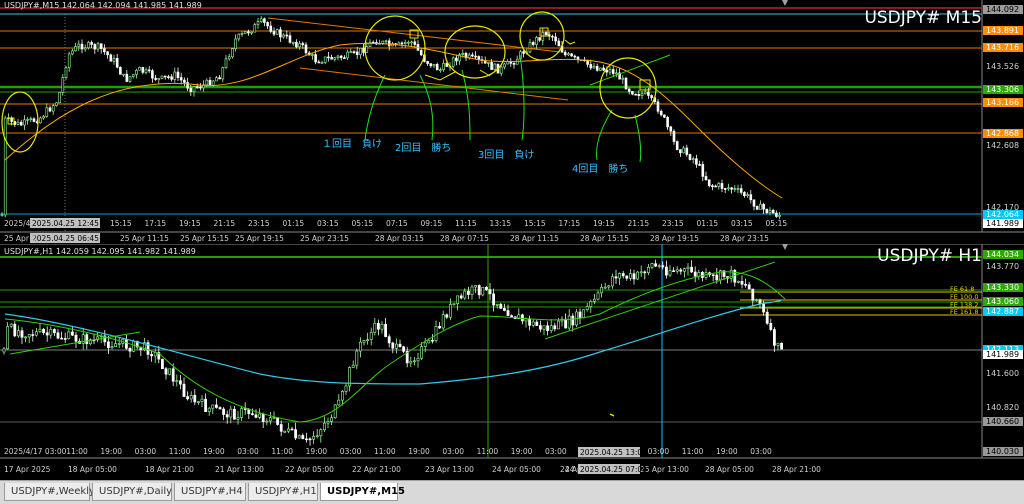 The height and width of the screenshot is (504, 1024). I want to click on time-axis-label: 28 Apr 23:15, so click(744, 238).